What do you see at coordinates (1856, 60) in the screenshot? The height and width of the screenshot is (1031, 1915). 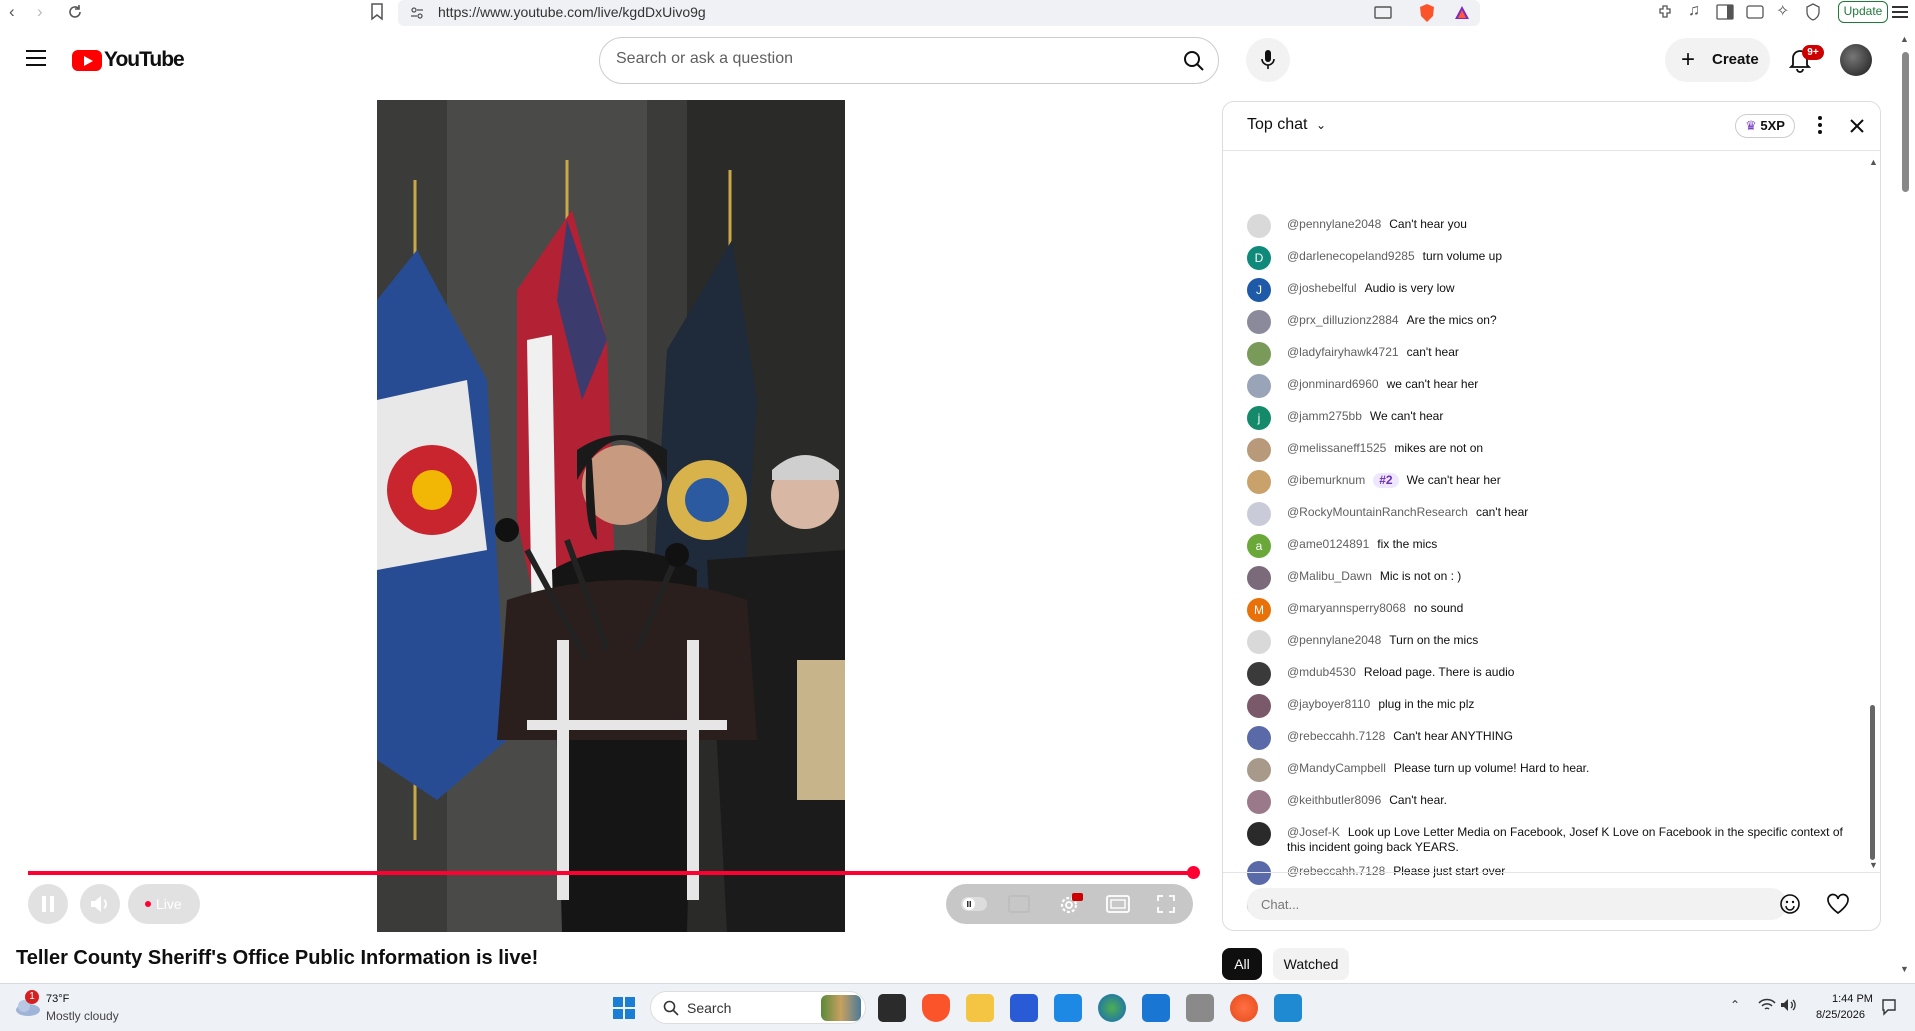 I see `account-avatar` at bounding box center [1856, 60].